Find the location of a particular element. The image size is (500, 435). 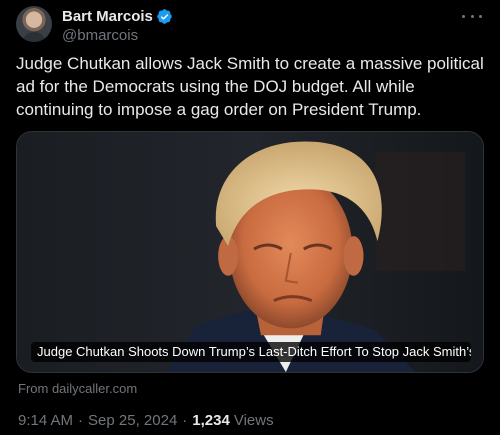

verified-badge-icon is located at coordinates (164, 16).